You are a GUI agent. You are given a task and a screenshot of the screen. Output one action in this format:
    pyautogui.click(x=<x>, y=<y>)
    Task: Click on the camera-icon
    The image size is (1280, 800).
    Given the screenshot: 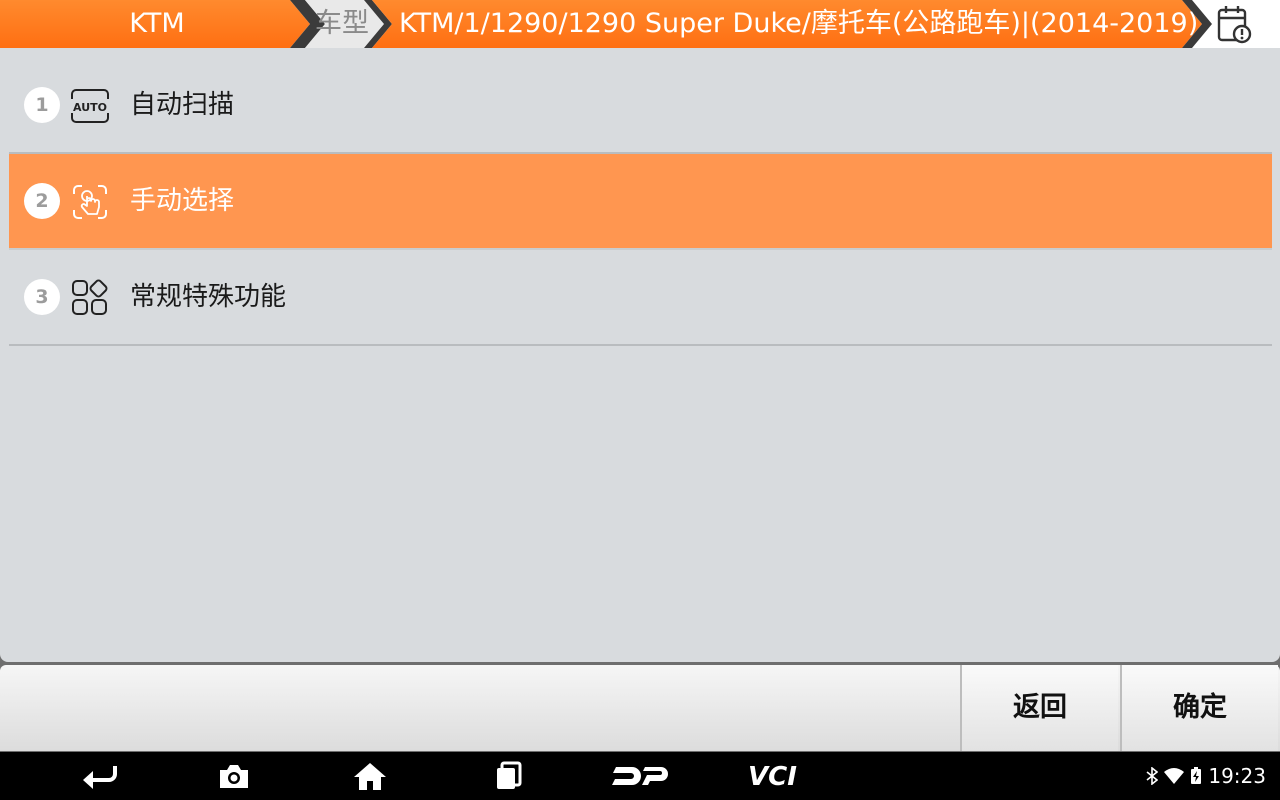 What is the action you would take?
    pyautogui.click(x=234, y=776)
    